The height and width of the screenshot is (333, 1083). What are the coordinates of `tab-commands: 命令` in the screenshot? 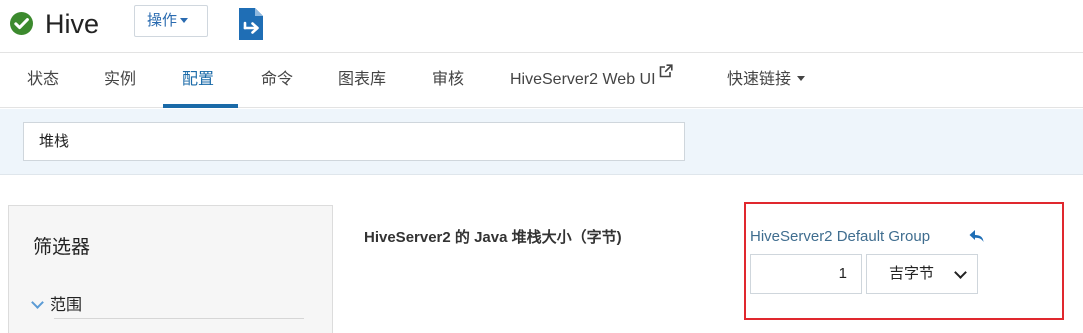 It's located at (277, 81).